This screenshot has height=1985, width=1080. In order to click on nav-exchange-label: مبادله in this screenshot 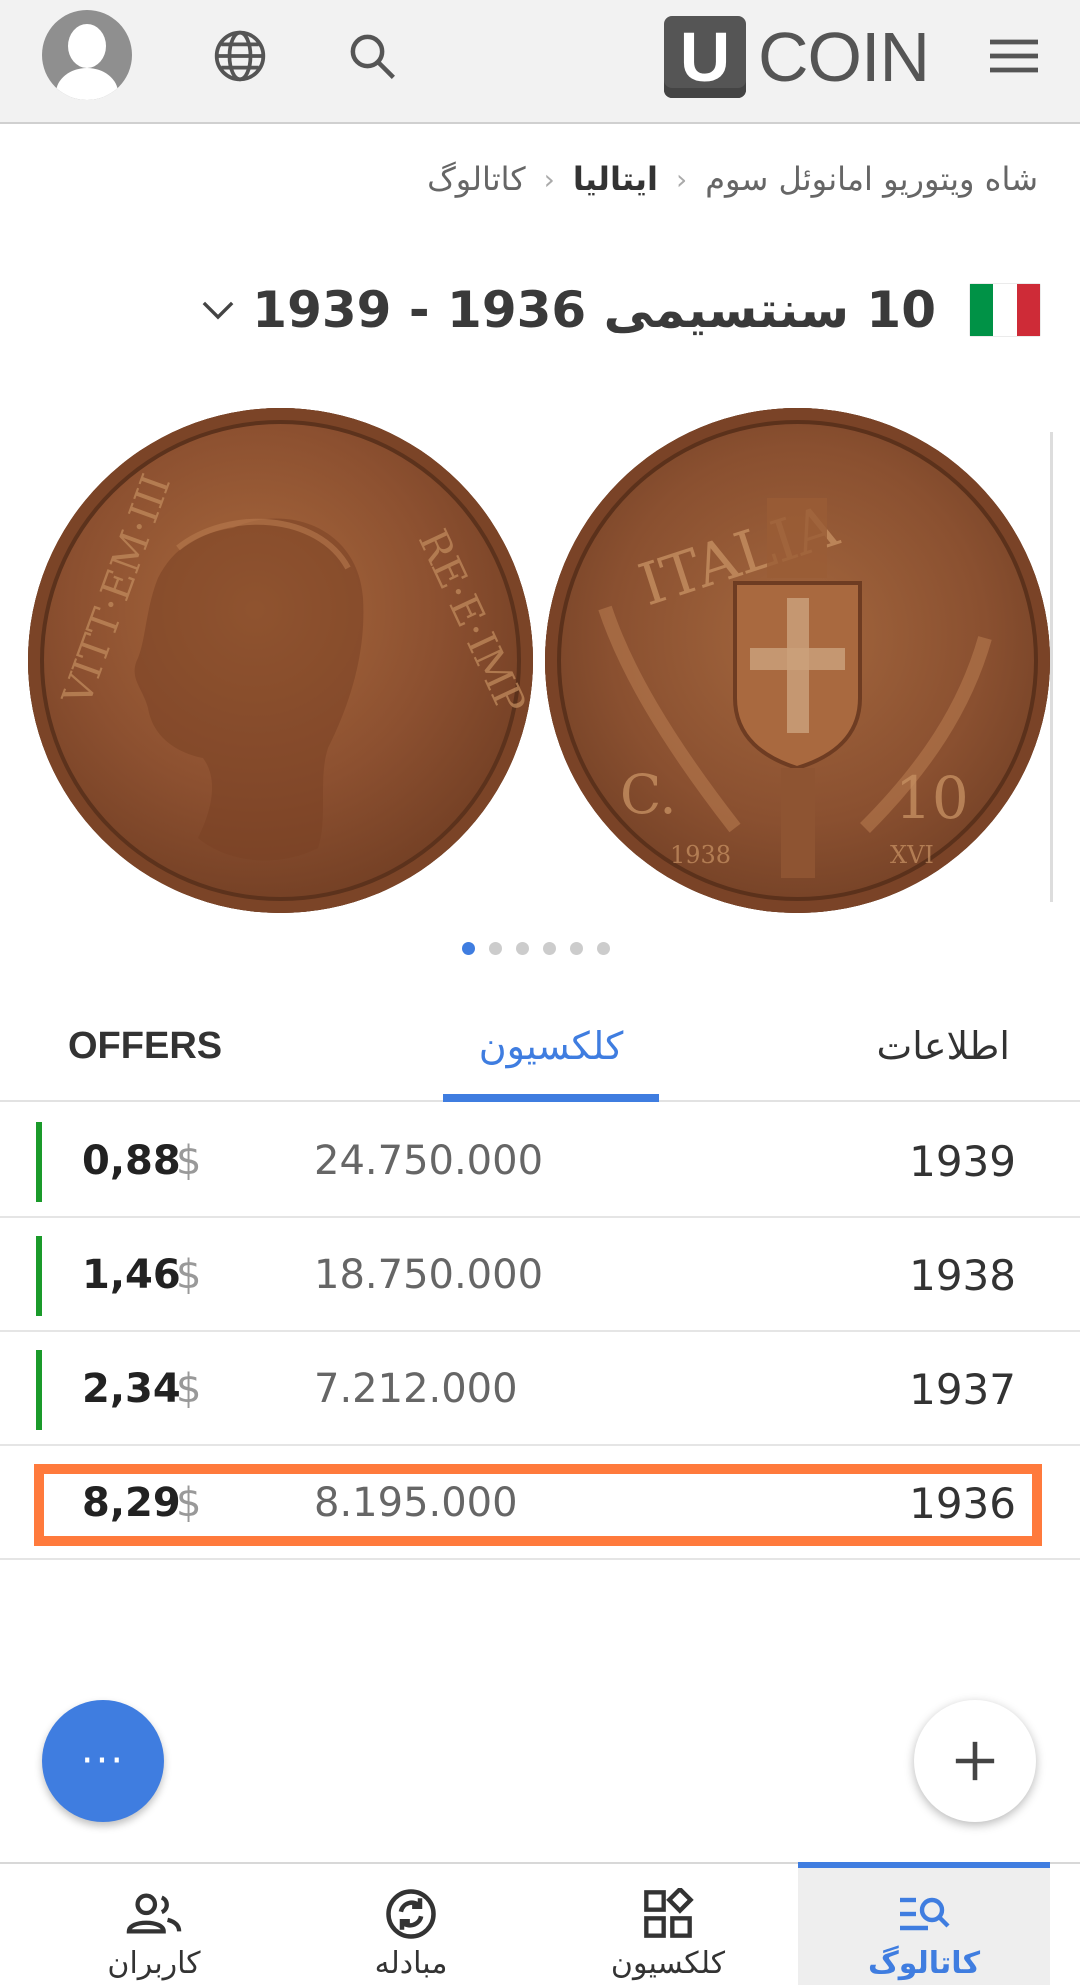, I will do `click(411, 1963)`.